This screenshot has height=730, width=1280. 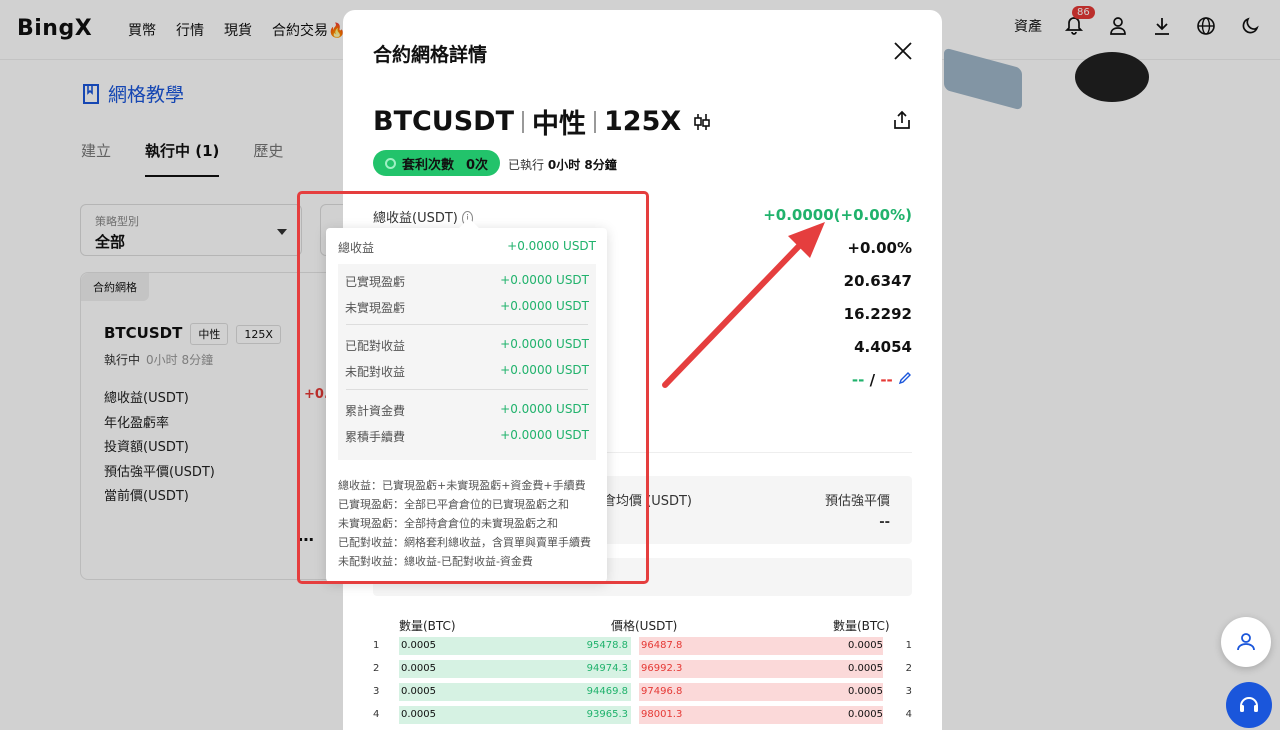 What do you see at coordinates (837, 215) in the screenshot?
I see `total-profit-value: +0.0000(+0.00%)` at bounding box center [837, 215].